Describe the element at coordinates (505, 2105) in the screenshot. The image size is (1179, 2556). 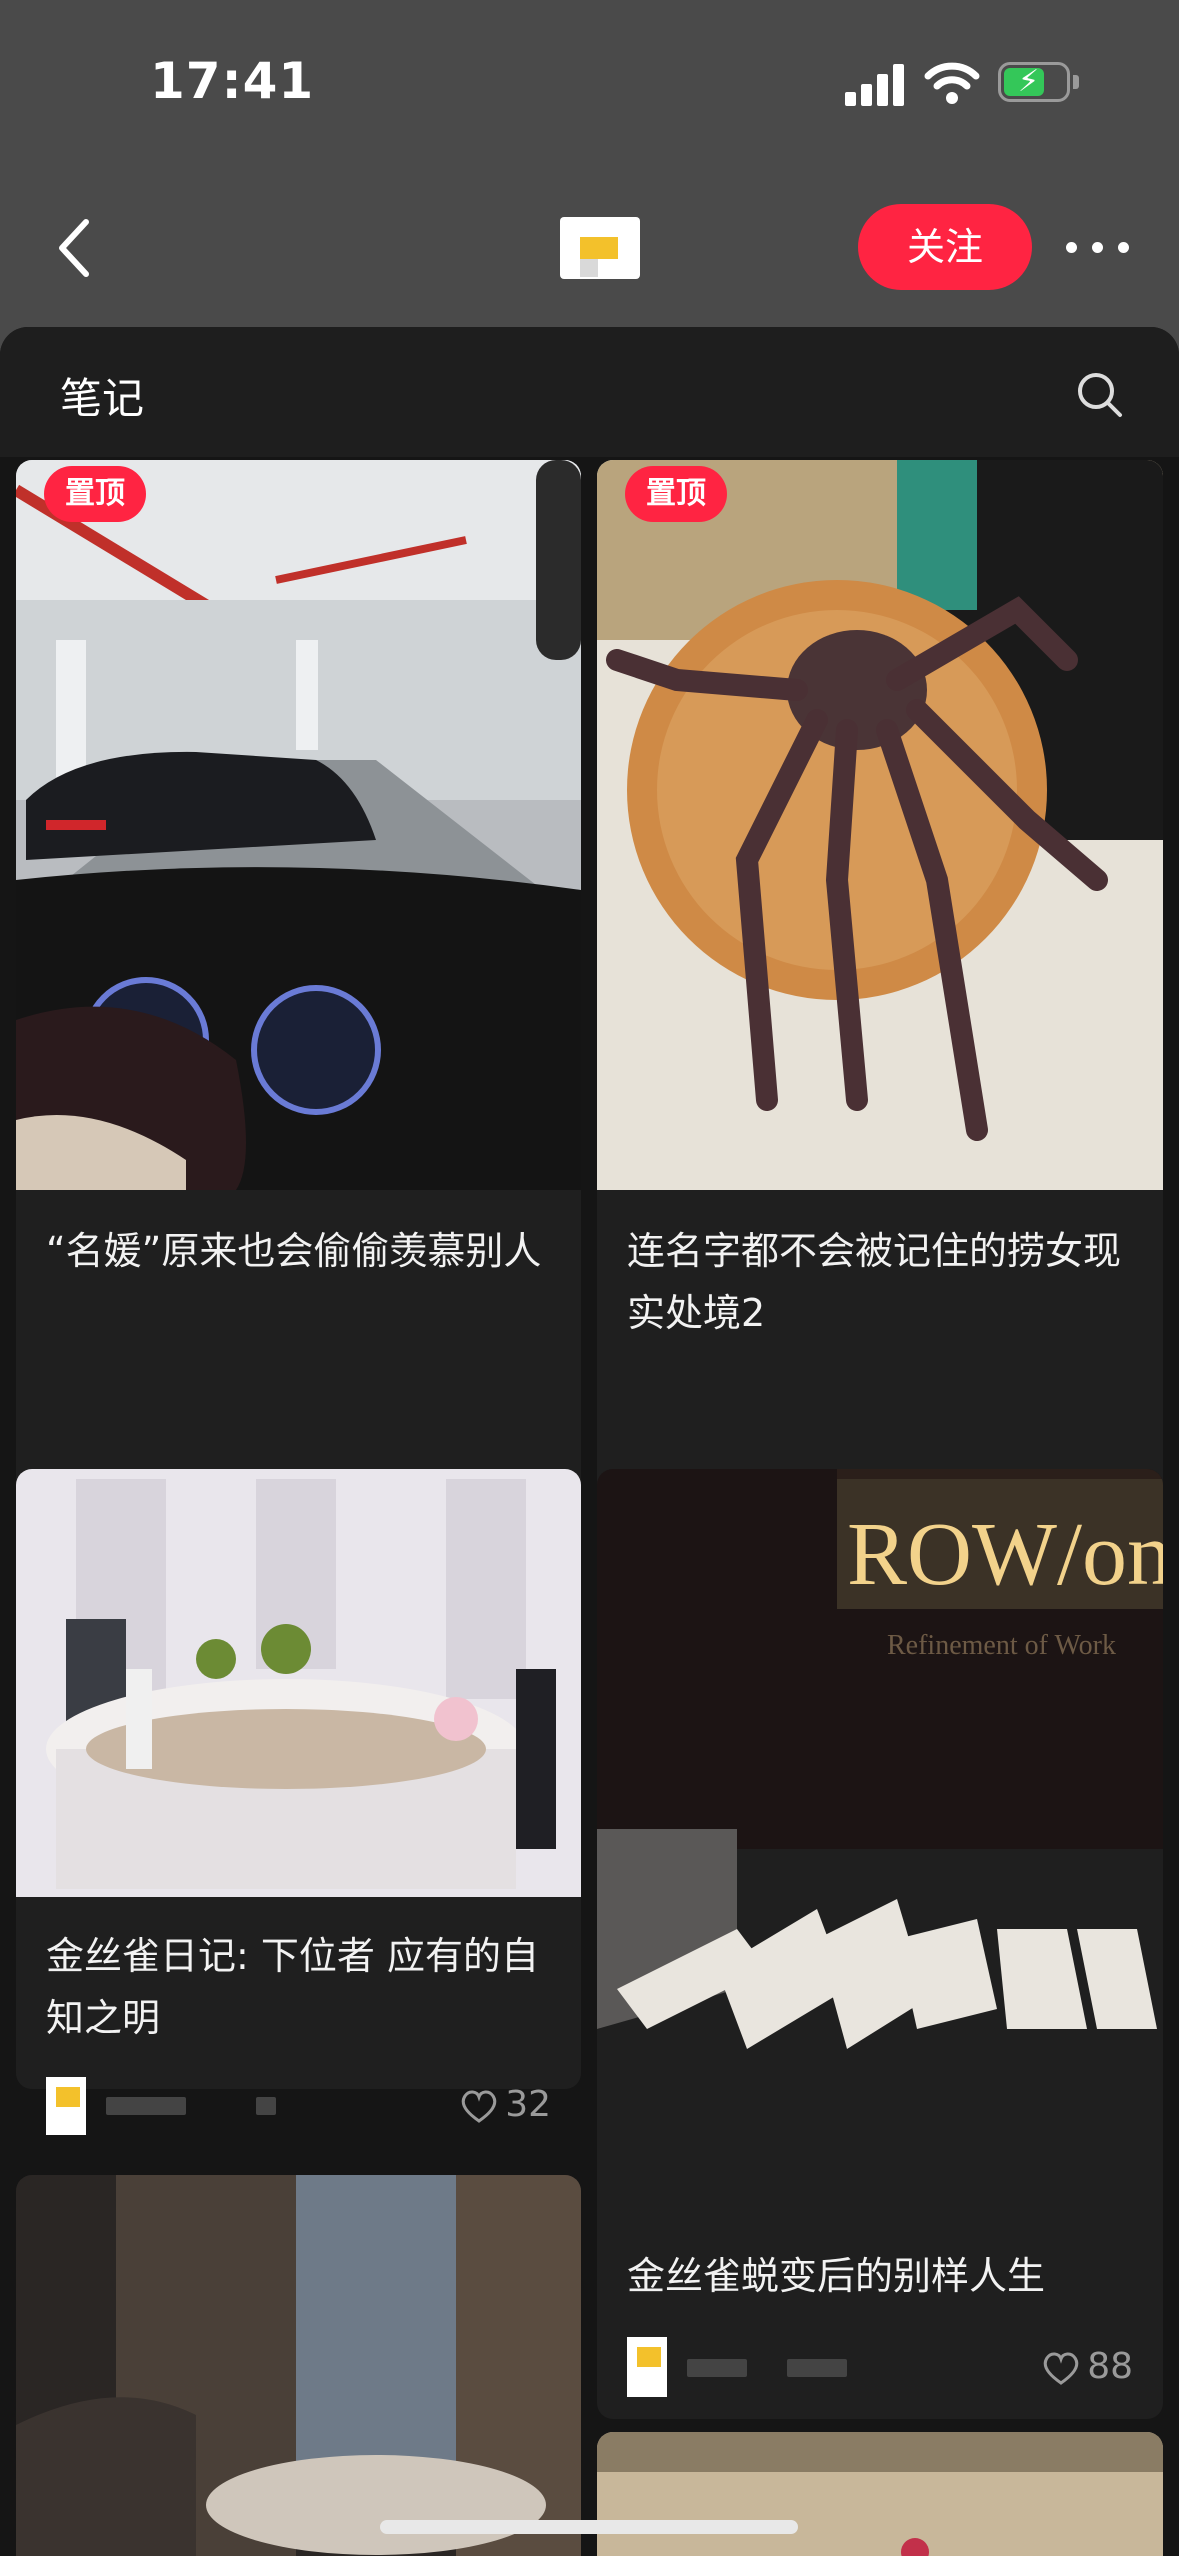
I see `like-count: 32` at that location.